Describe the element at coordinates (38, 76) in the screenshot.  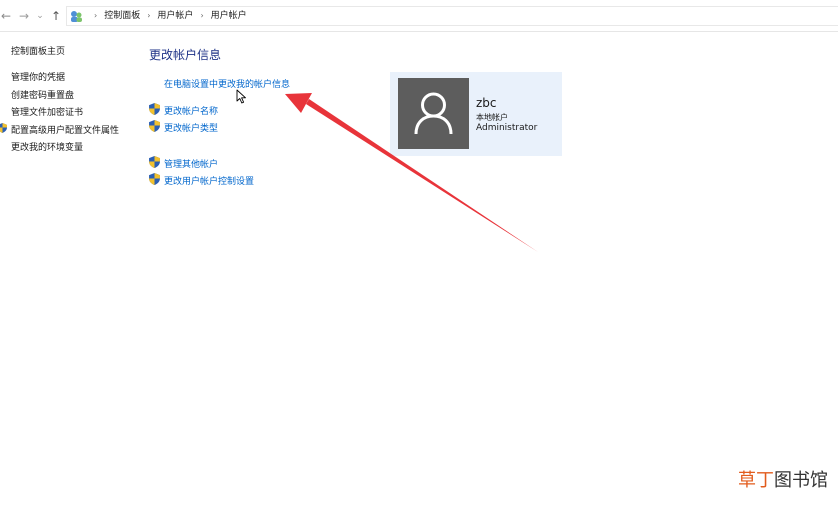
I see `sidebar-item-manage-credentials: 管理你的凭据` at that location.